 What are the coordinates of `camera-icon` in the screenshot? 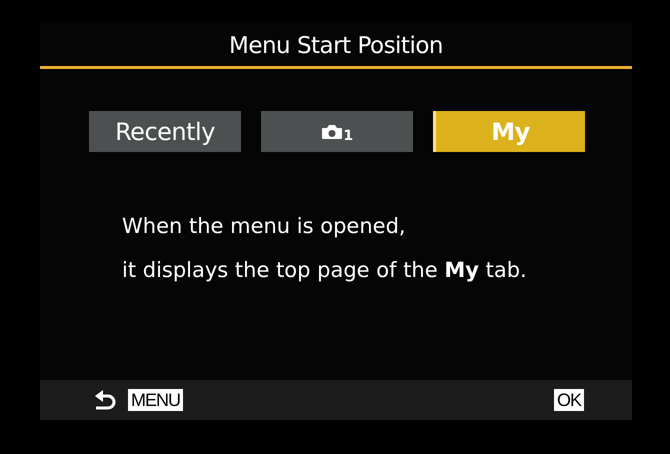 It's located at (332, 132).